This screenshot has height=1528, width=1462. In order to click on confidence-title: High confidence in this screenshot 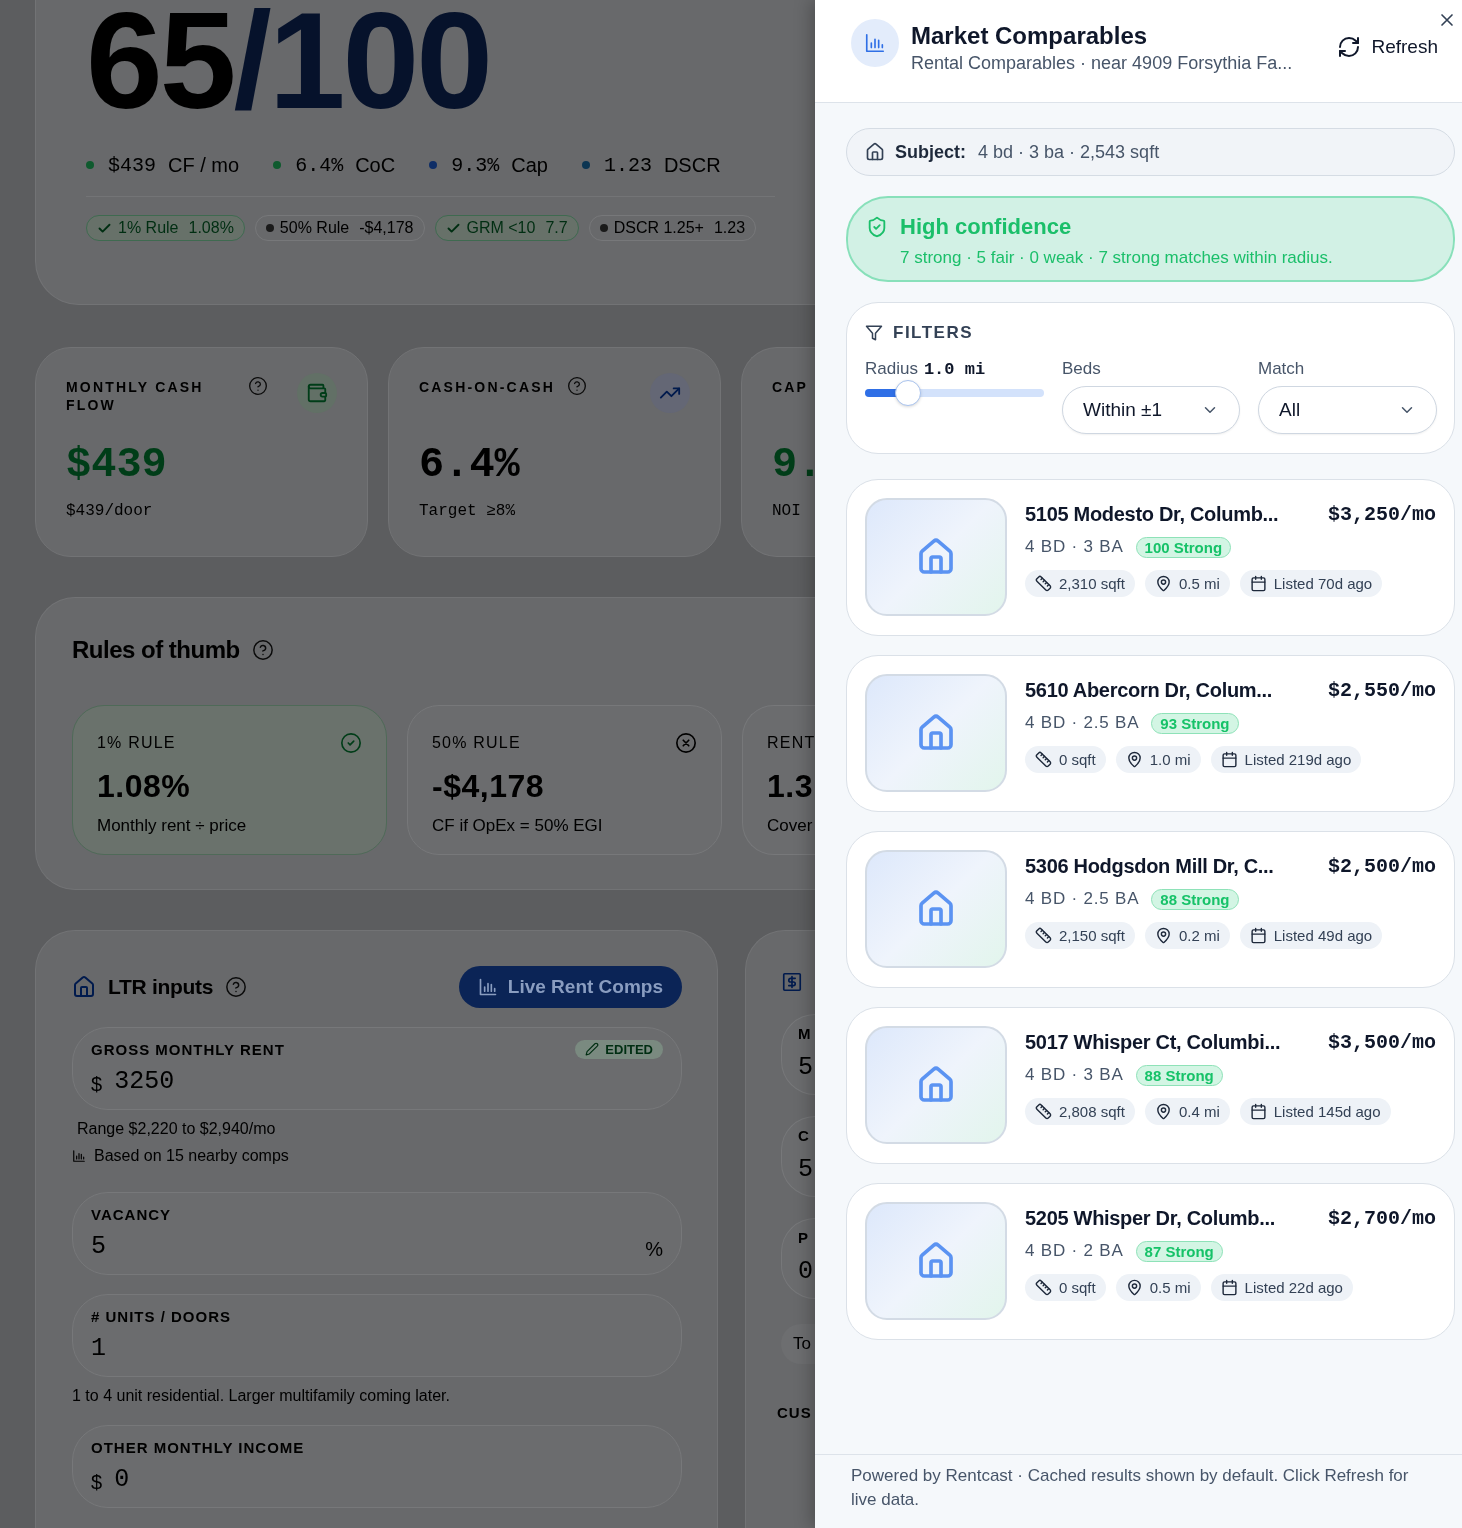, I will do `click(986, 227)`.